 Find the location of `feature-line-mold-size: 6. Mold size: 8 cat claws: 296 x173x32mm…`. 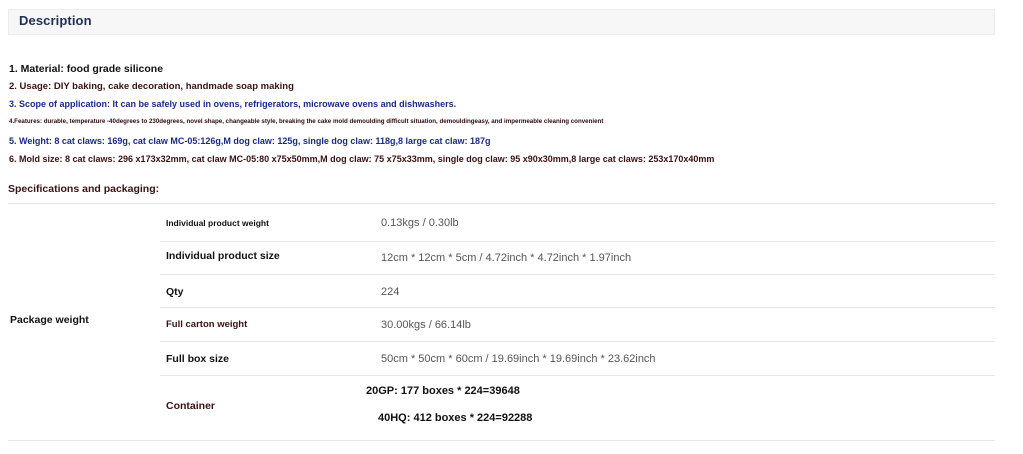

feature-line-mold-size: 6. Mold size: 8 cat claws: 296 x173x32mm… is located at coordinates (362, 159).